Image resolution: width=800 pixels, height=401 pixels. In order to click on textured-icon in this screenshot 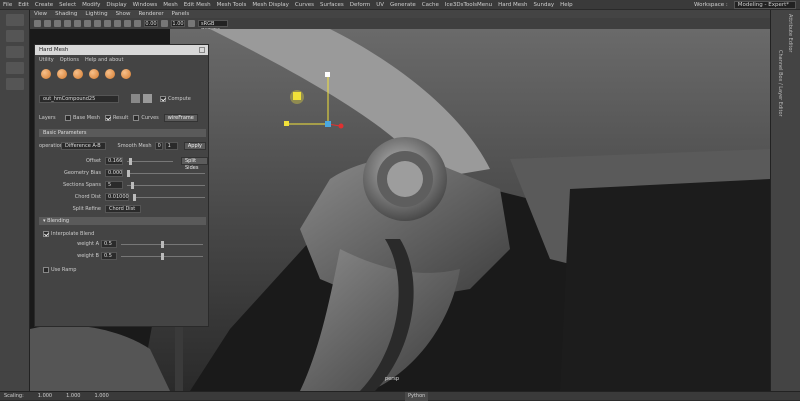, I will do `click(77, 23)`.